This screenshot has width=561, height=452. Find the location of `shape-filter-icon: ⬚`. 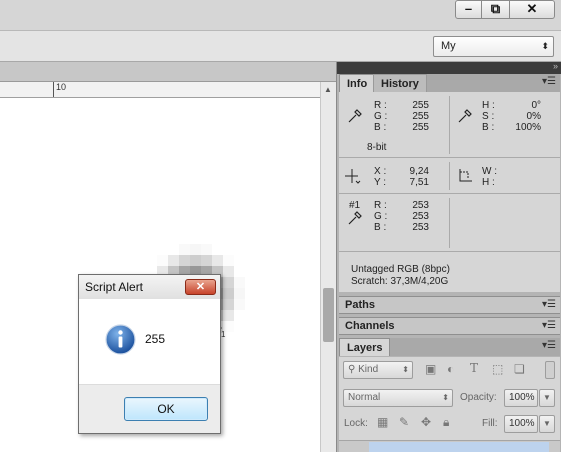

shape-filter-icon: ⬚ is located at coordinates (497, 369).